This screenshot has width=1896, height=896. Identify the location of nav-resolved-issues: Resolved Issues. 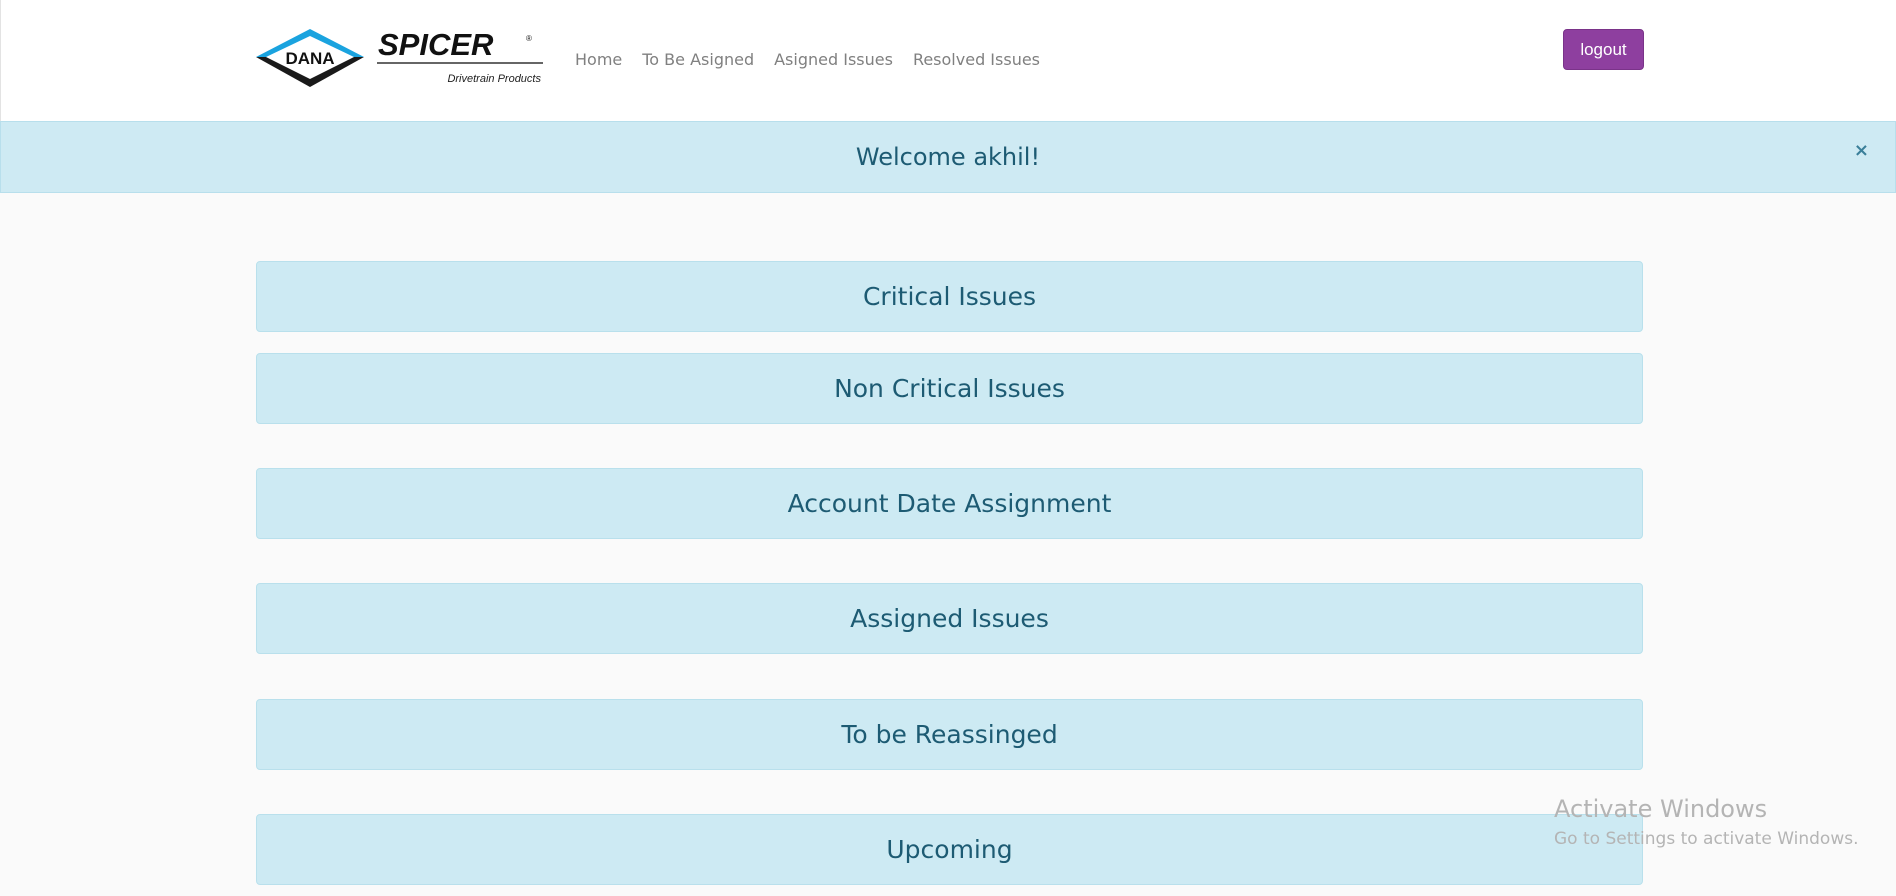
(976, 60).